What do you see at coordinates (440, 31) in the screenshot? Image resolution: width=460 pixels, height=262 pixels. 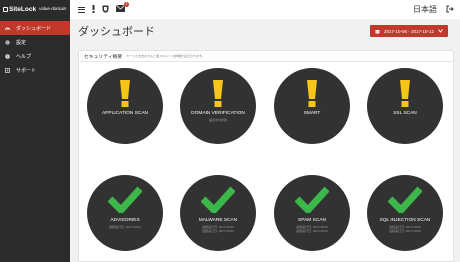 I see `chevron-down-icon` at bounding box center [440, 31].